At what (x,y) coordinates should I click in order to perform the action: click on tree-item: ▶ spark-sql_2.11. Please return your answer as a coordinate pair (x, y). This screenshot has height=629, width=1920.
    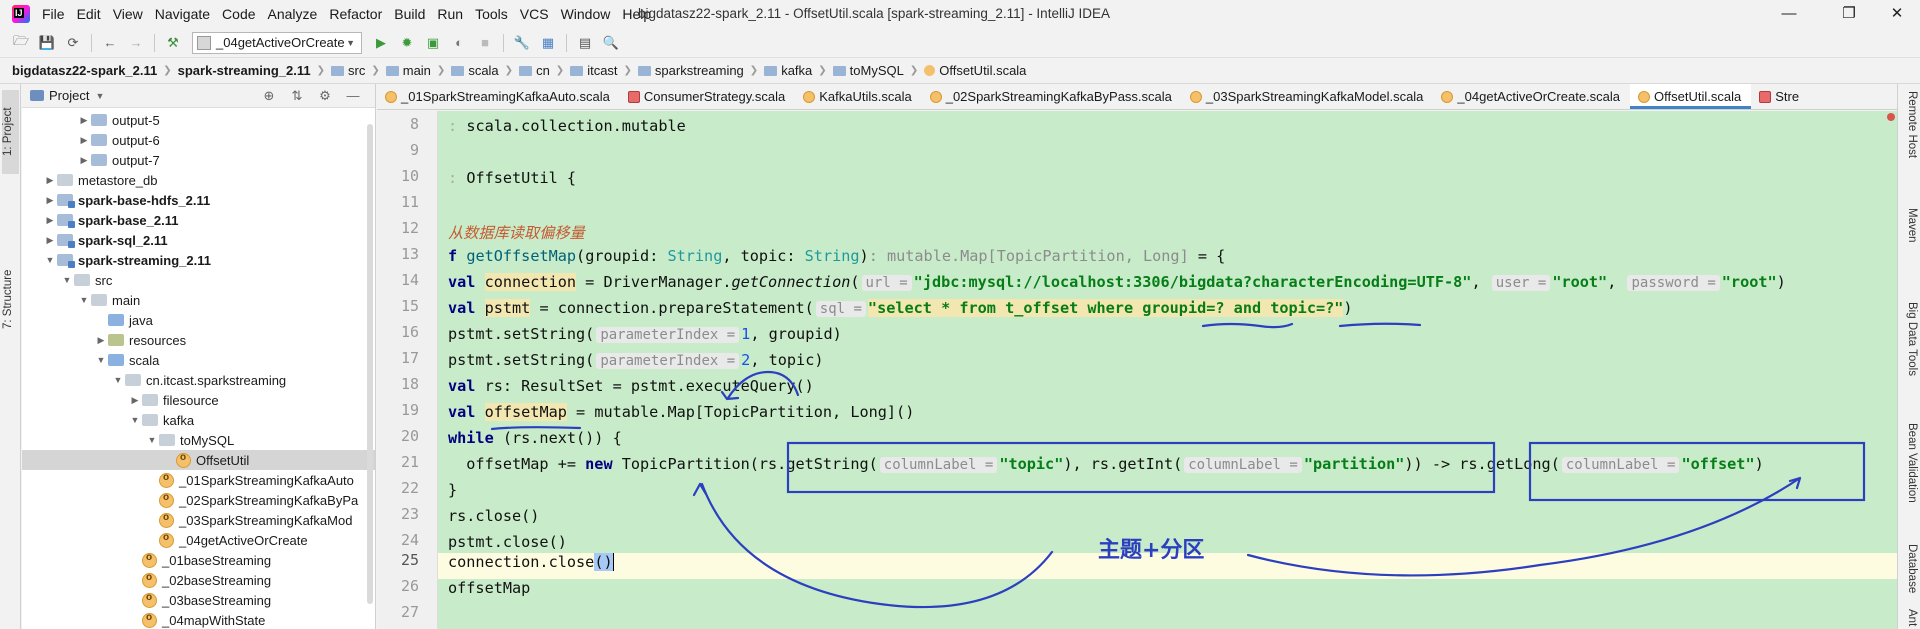
    Looking at the image, I should click on (198, 240).